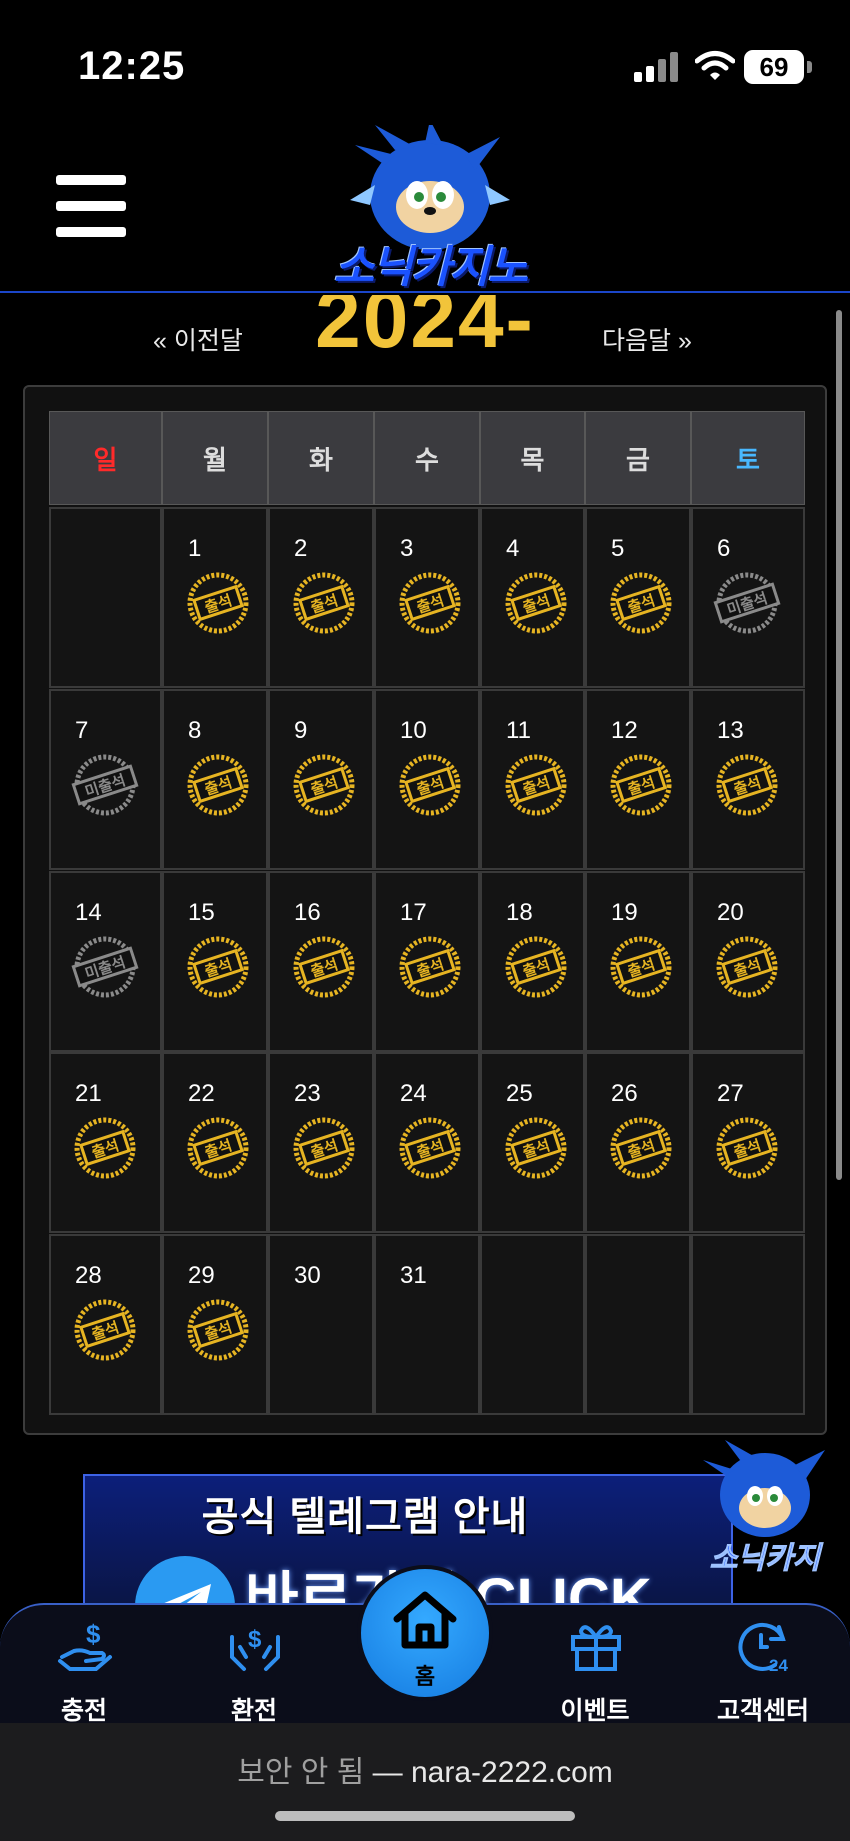 This screenshot has width=850, height=1841. Describe the element at coordinates (88, 912) in the screenshot. I see `day-number: 14` at that location.